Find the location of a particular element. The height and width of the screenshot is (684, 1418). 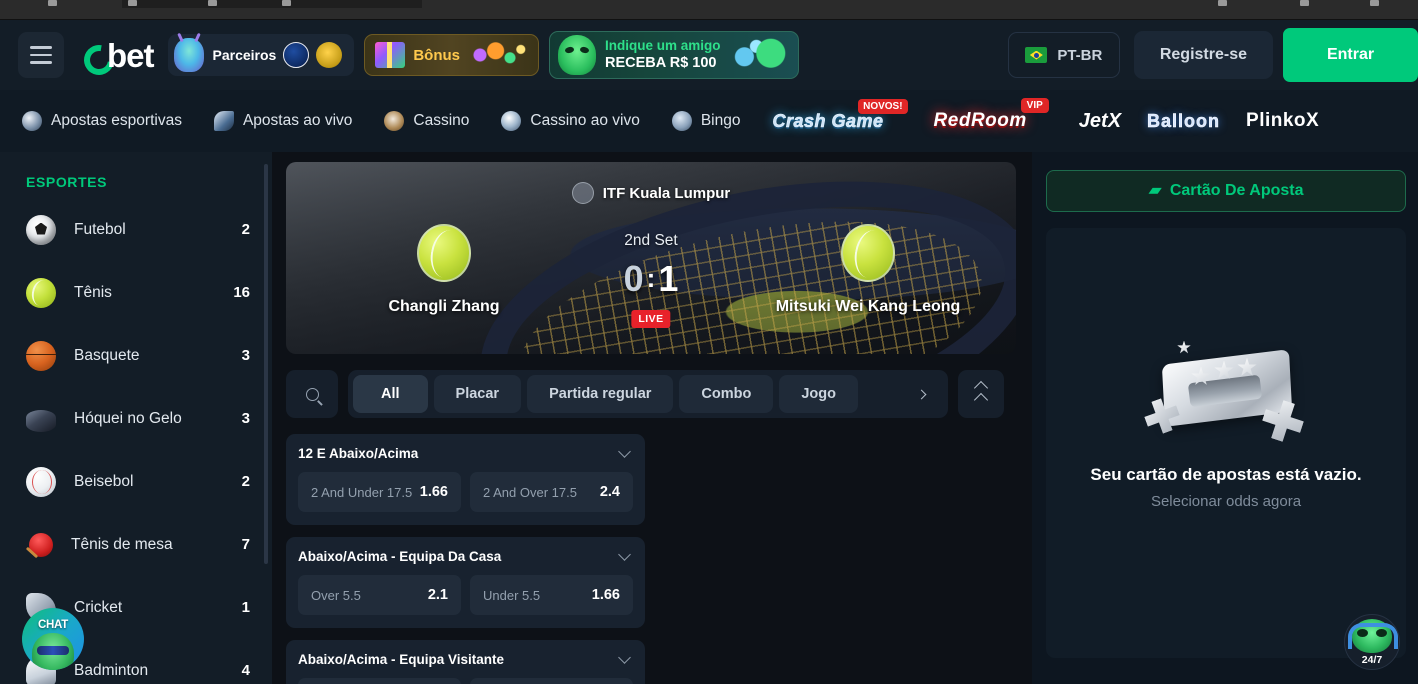

browser-extensions-icon is located at coordinates (1304, 3).